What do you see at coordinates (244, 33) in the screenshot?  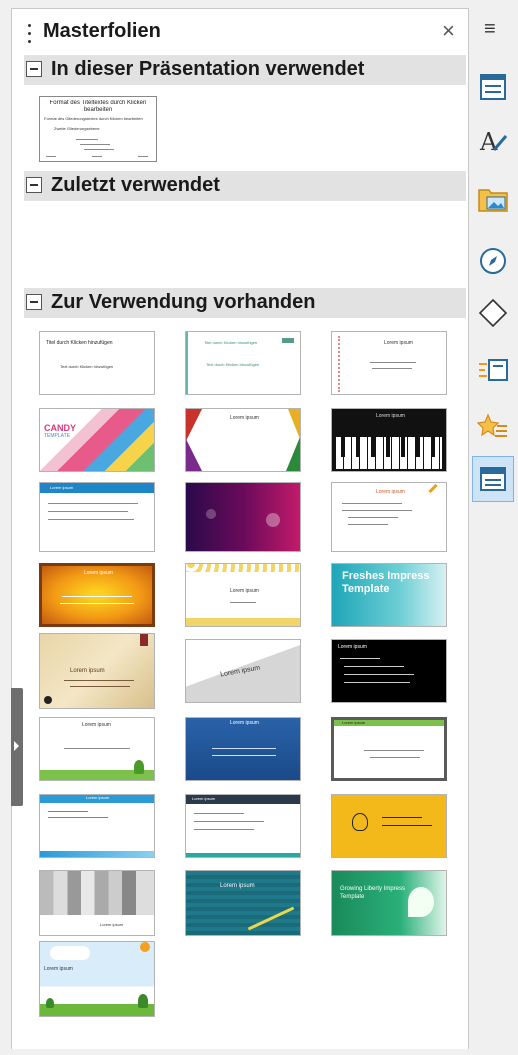 I see `deck-title-row: Masterfolien ×` at bounding box center [244, 33].